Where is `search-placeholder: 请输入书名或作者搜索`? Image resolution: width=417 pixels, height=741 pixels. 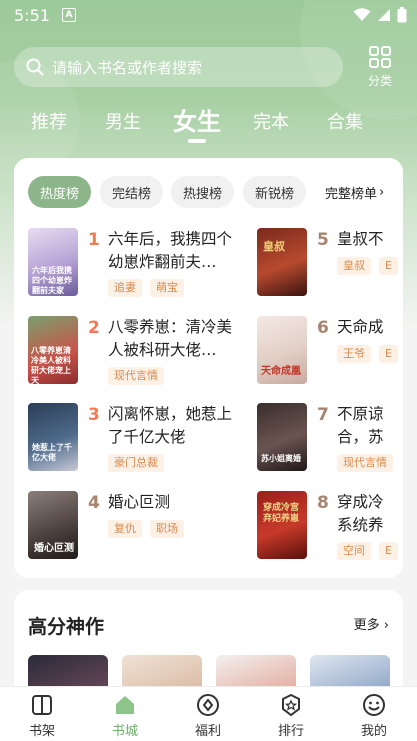
search-placeholder: 请输入书名或作者搜索 is located at coordinates (127, 67).